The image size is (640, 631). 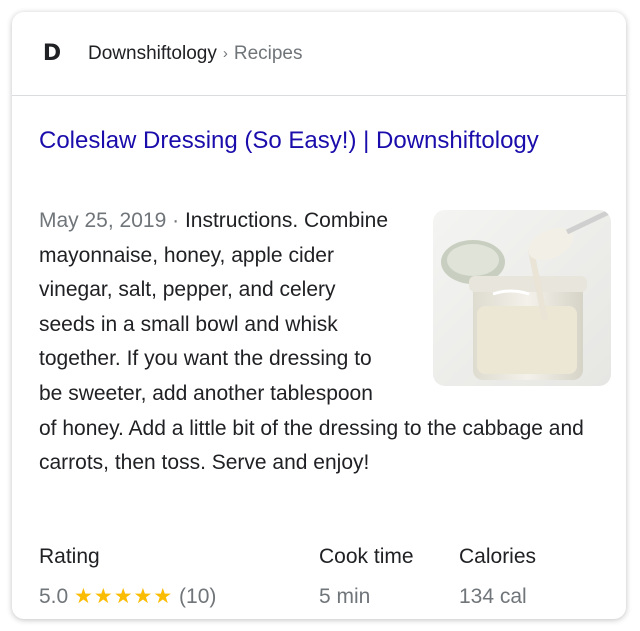 I want to click on rating-count: (10), so click(x=198, y=596).